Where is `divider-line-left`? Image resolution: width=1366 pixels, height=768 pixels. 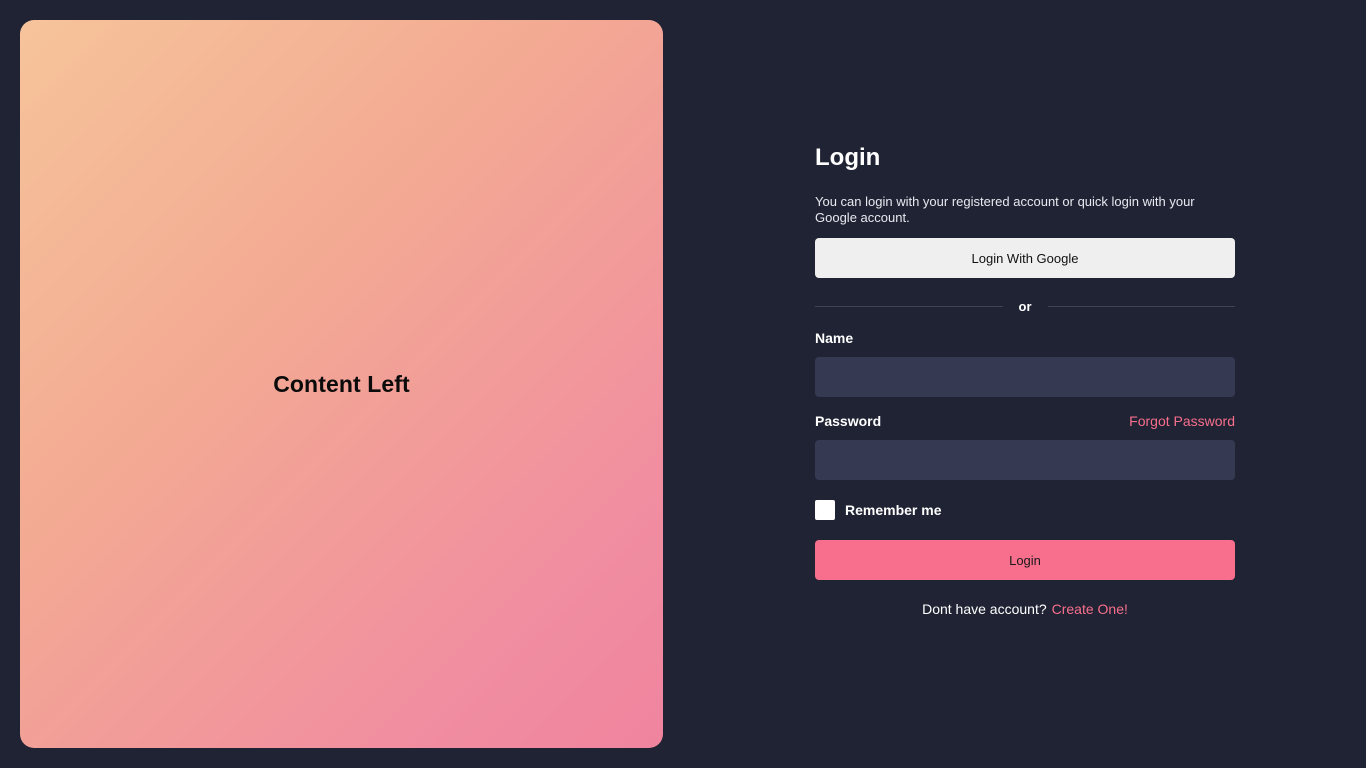
divider-line-left is located at coordinates (909, 306).